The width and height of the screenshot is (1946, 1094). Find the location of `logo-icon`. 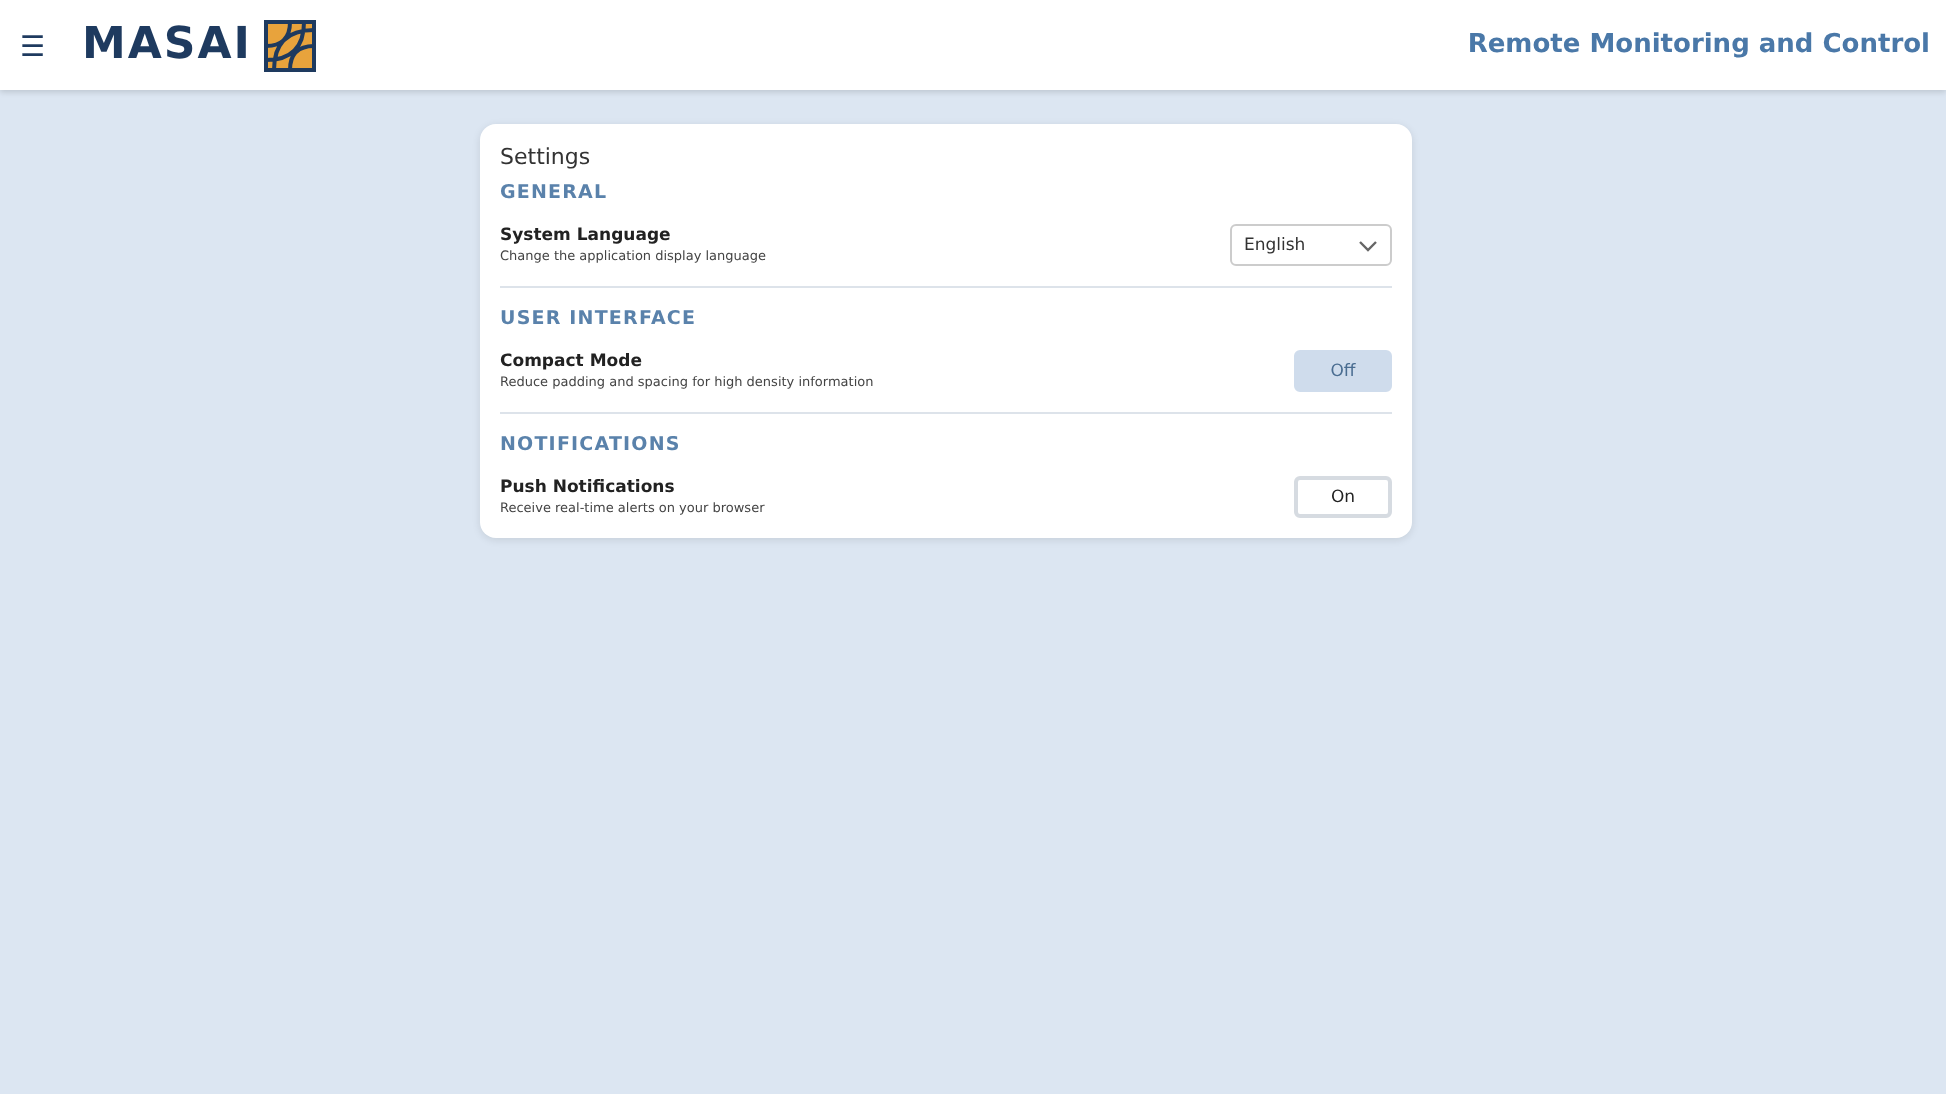

logo-icon is located at coordinates (289, 45).